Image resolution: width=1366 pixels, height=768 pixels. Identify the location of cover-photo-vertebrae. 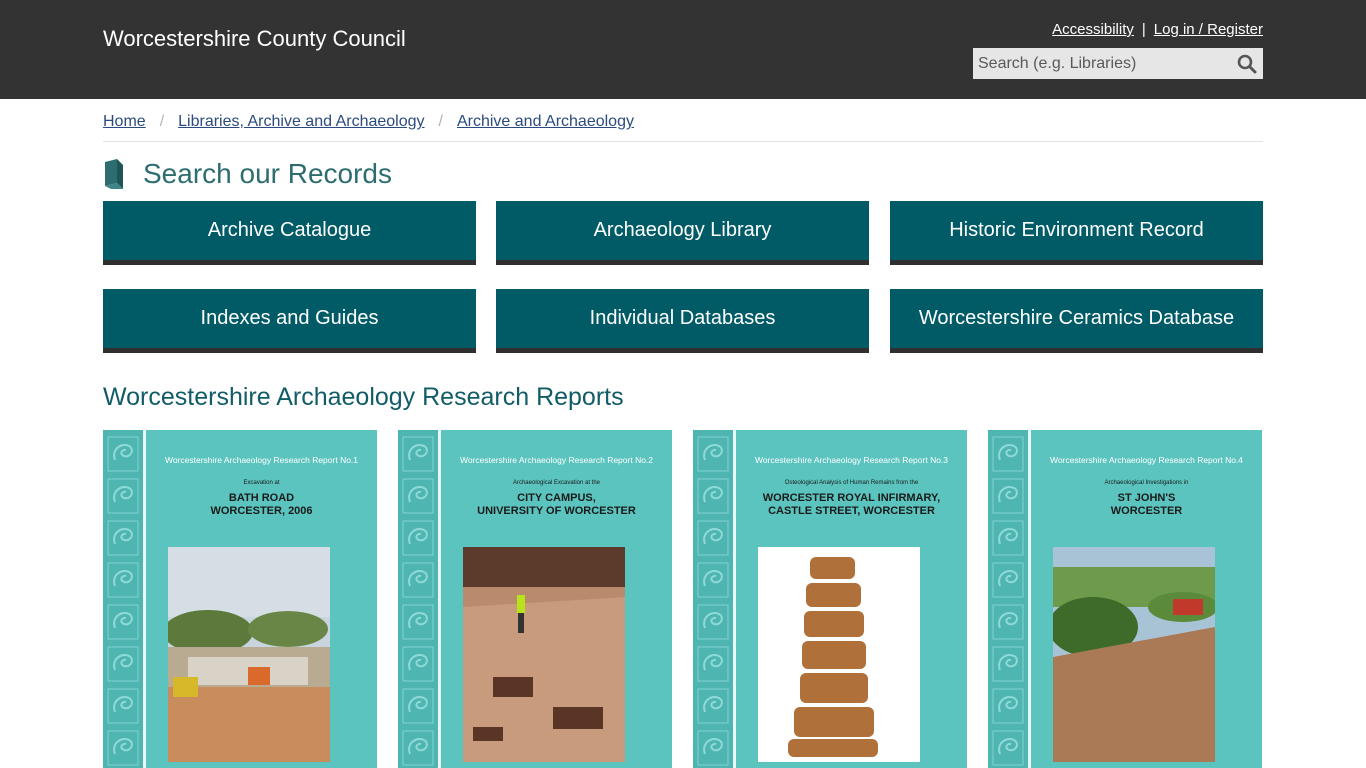
(839, 654).